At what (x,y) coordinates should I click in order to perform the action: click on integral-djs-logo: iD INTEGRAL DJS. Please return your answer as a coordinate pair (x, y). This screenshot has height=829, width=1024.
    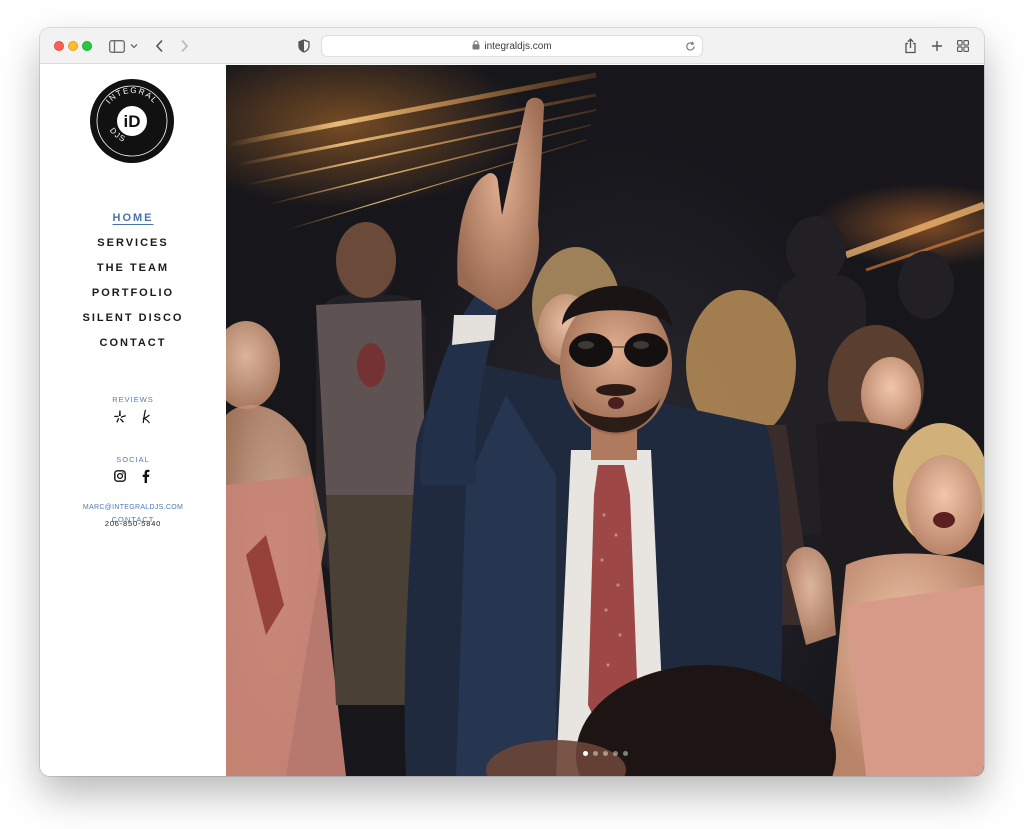
    Looking at the image, I should click on (132, 121).